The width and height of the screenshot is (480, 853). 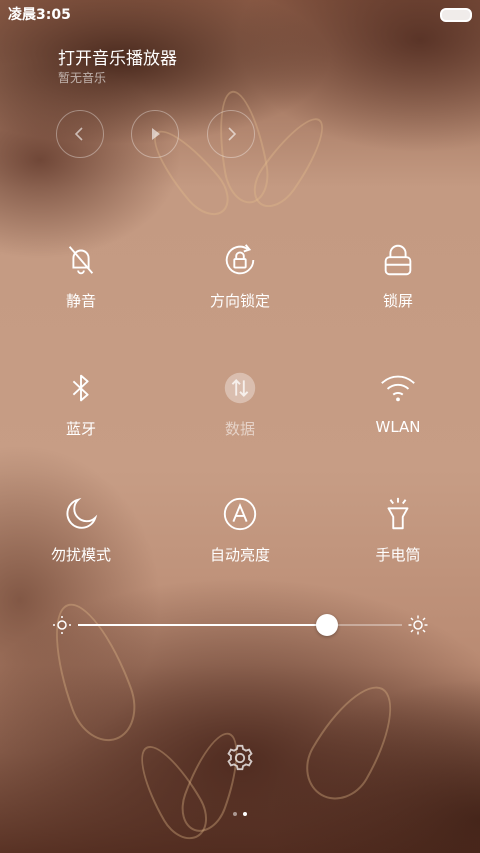 I want to click on brightness-low-icon, so click(x=62, y=625).